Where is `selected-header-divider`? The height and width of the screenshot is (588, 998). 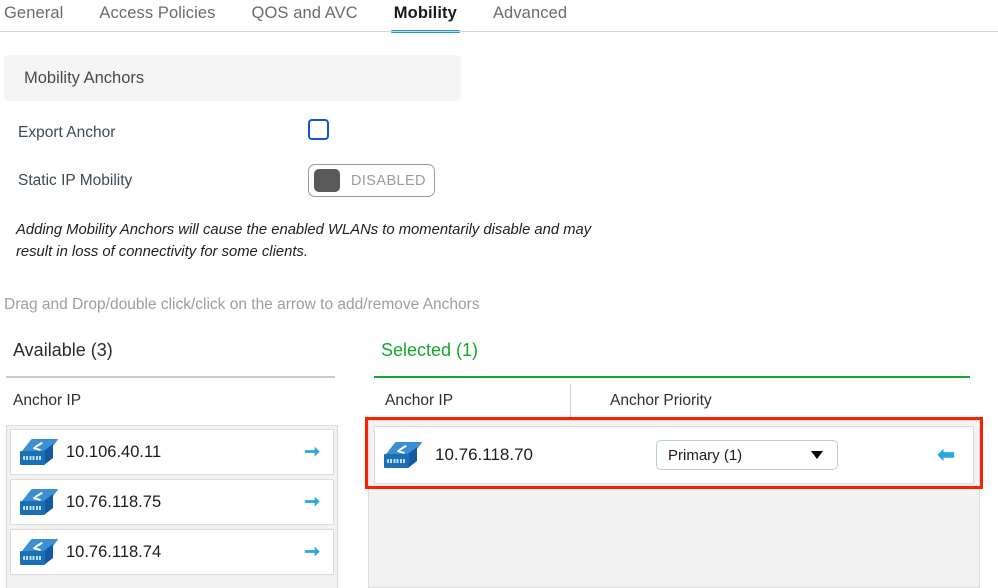
selected-header-divider is located at coordinates (570, 400).